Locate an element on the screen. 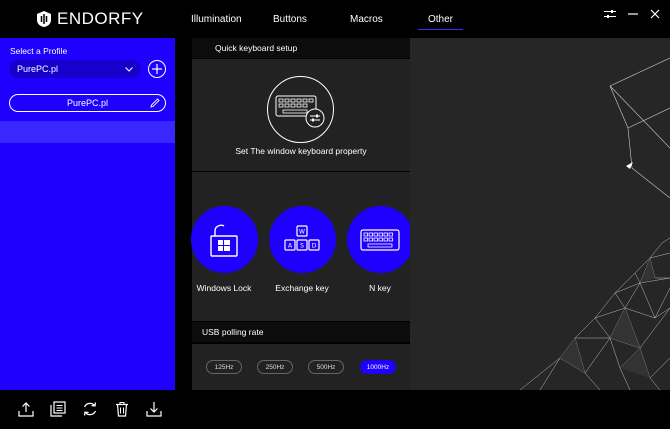  import-icon is located at coordinates (26, 409).